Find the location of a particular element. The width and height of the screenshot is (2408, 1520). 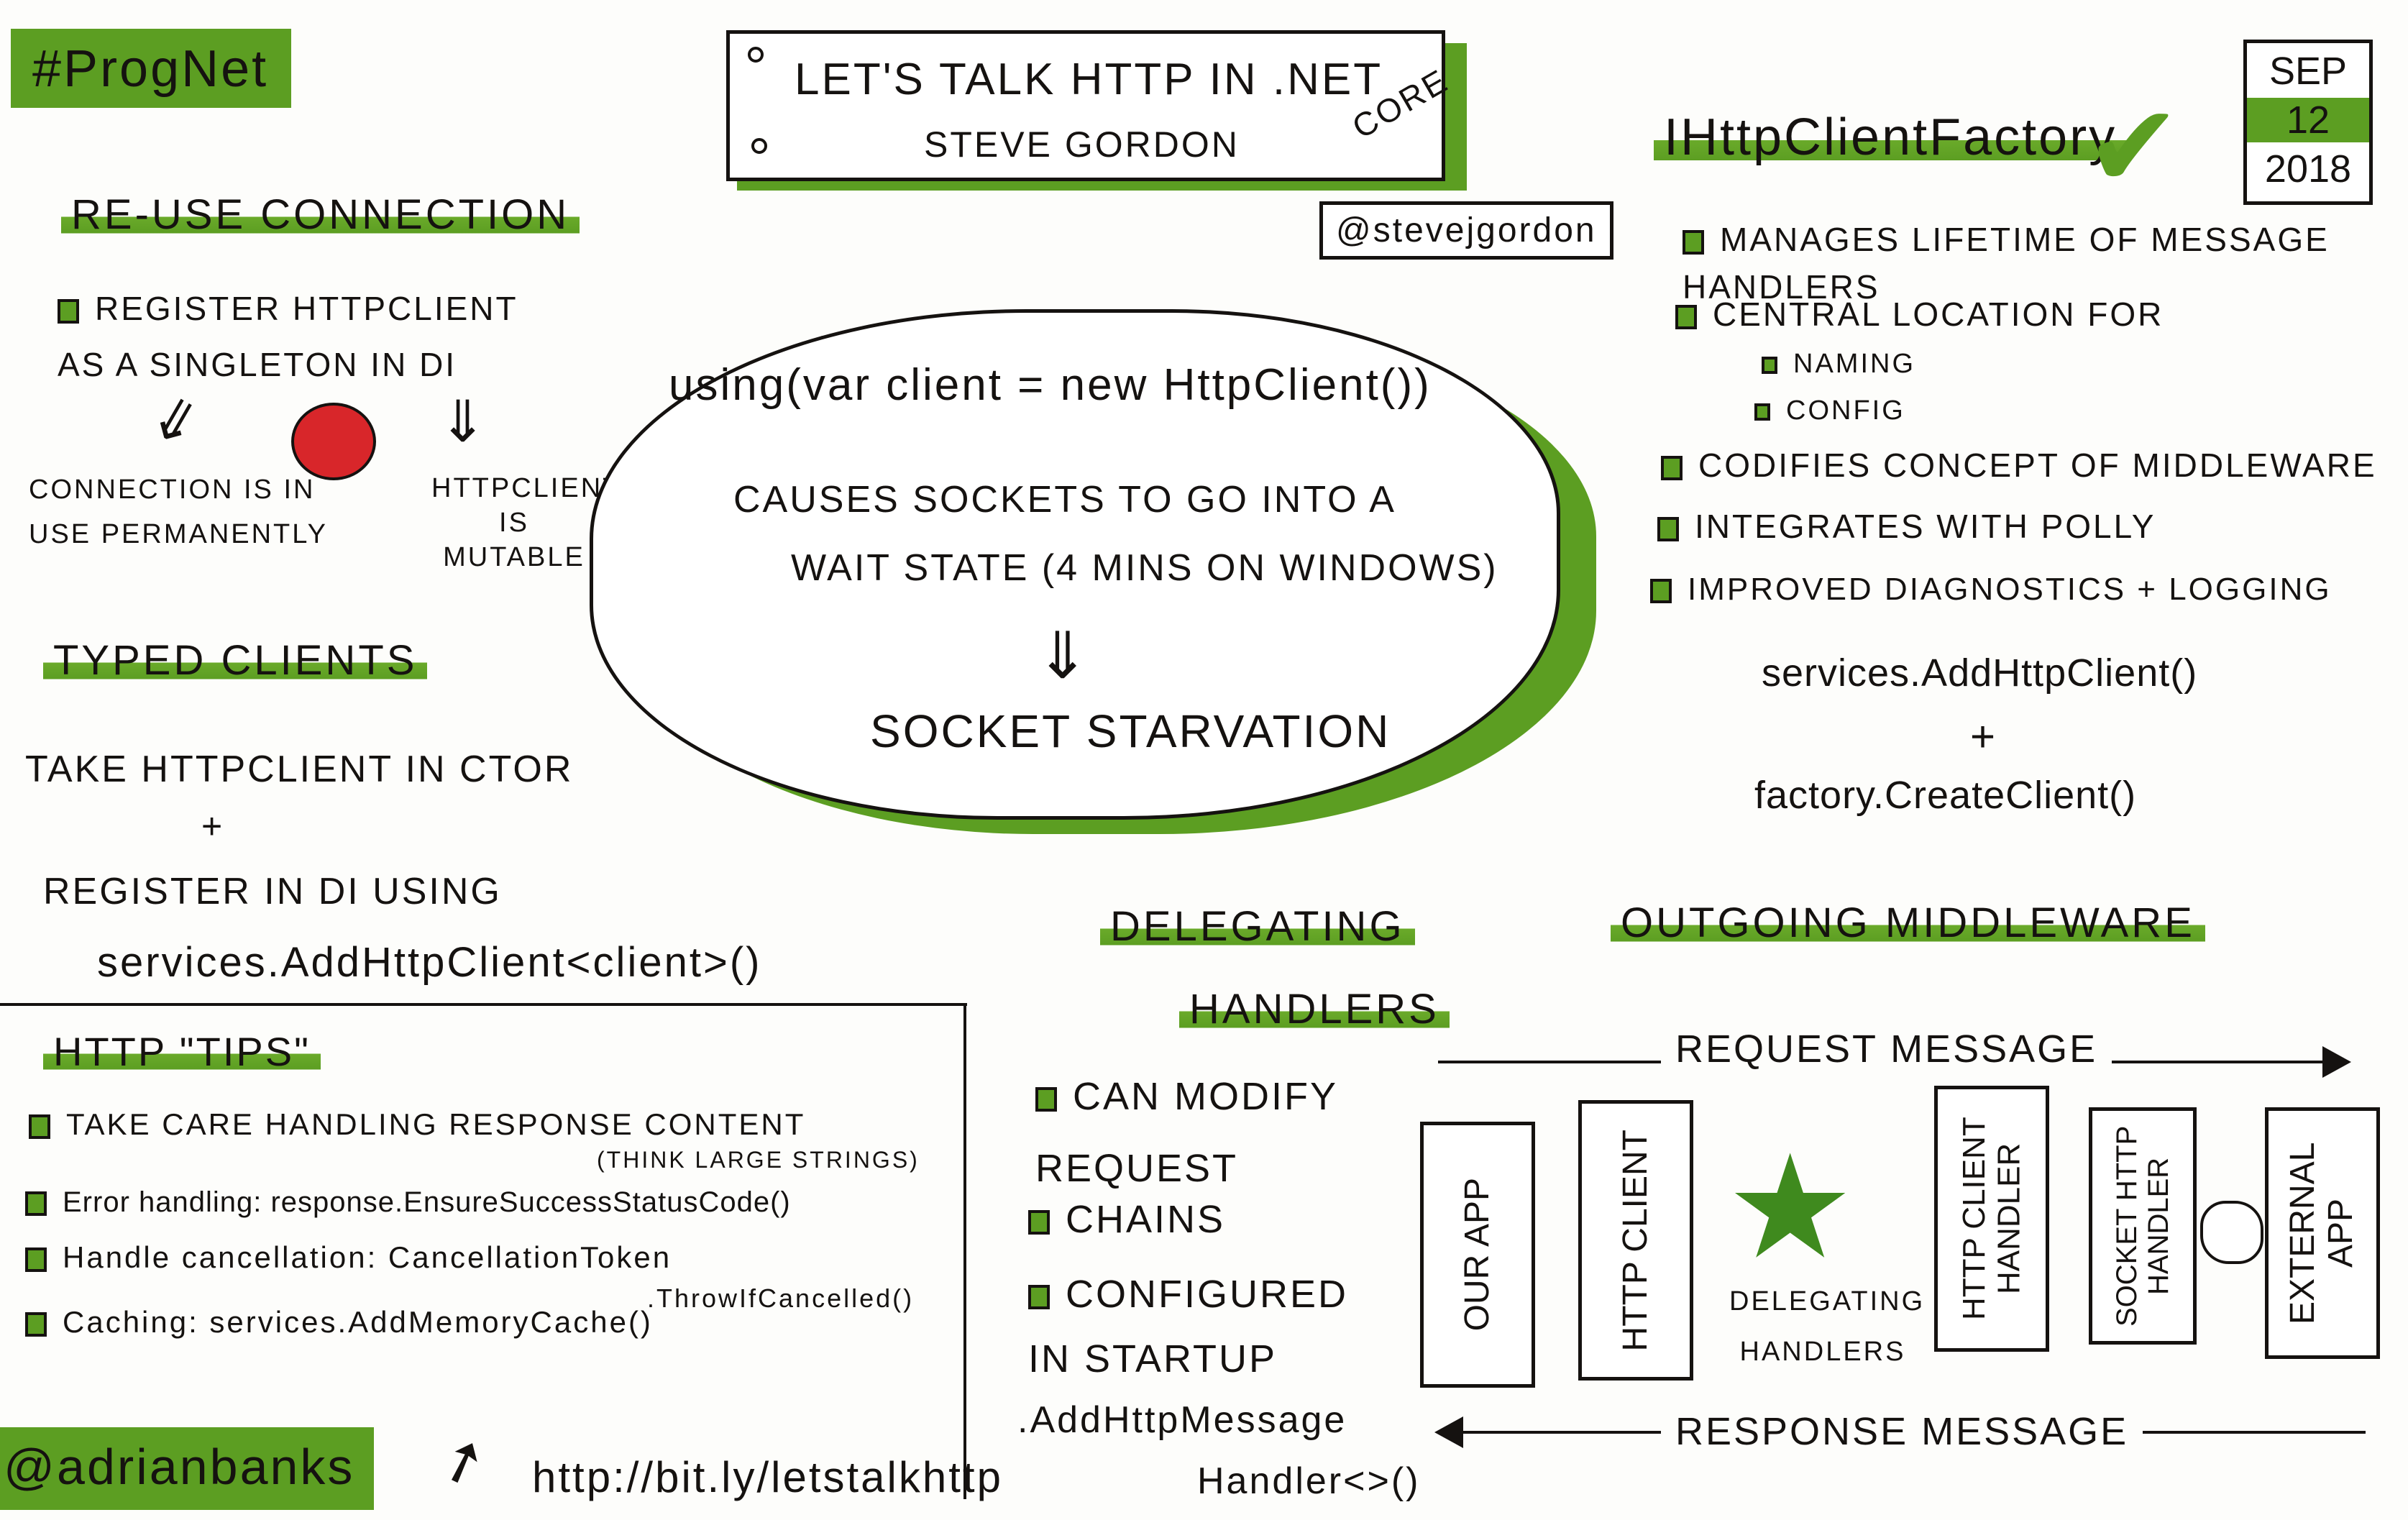

calendar-day: 12 is located at coordinates (2308, 120).